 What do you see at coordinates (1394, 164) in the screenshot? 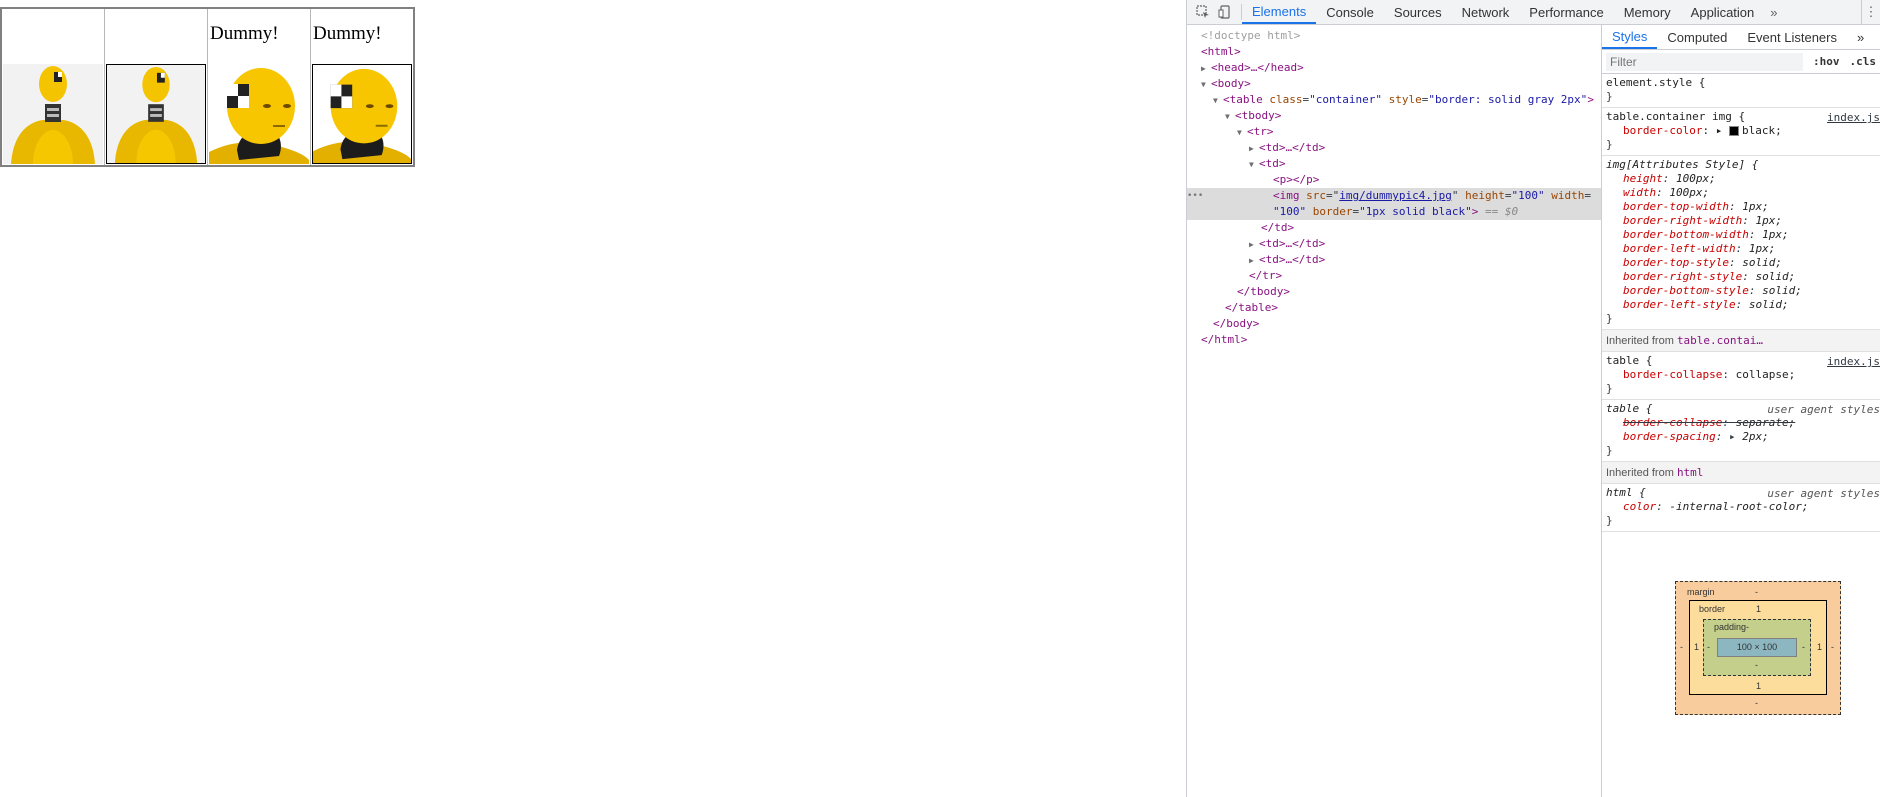
I see `dom-node-td: ▼ <td>` at bounding box center [1394, 164].